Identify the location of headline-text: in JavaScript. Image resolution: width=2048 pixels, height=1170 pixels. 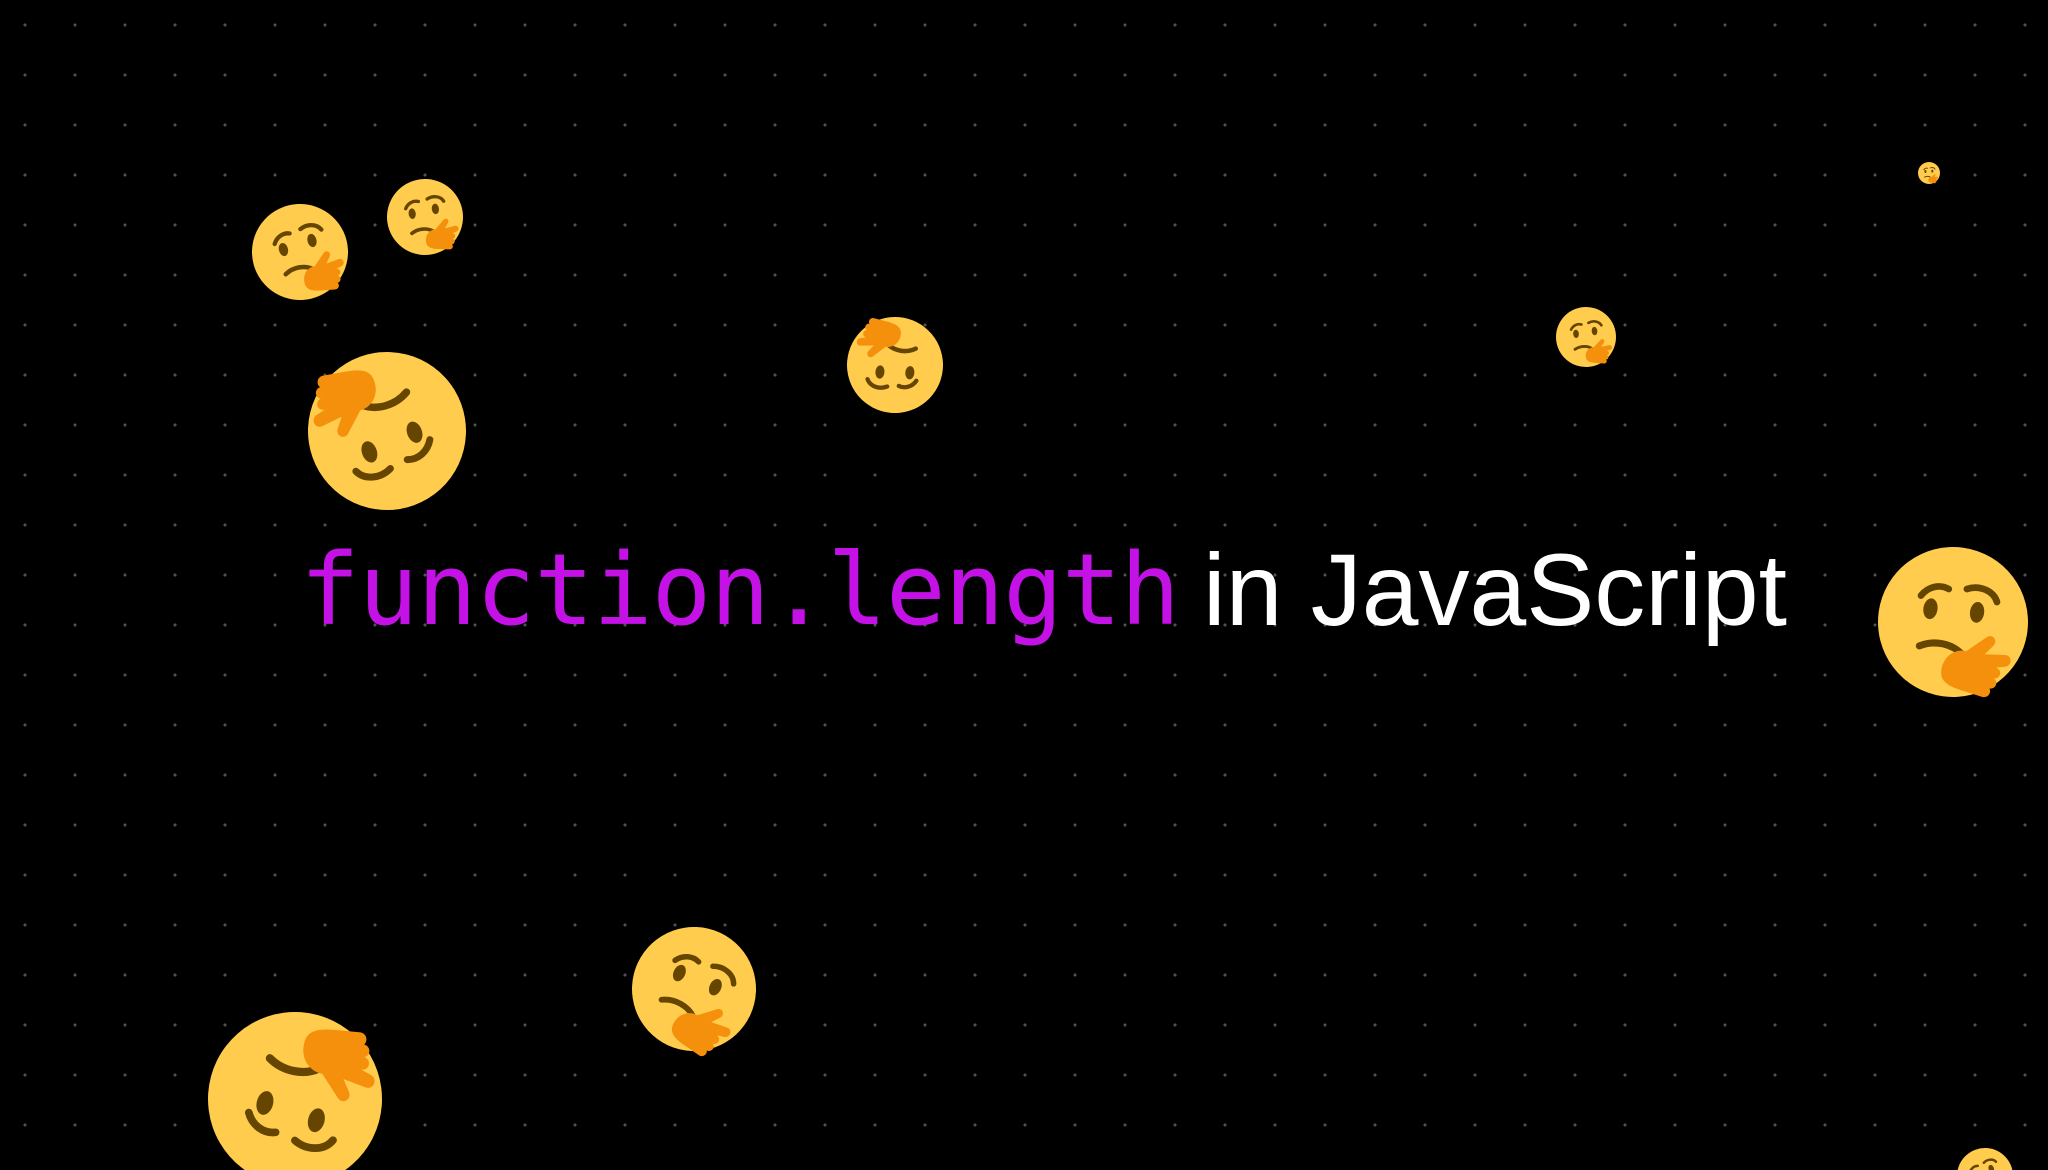
(1495, 589).